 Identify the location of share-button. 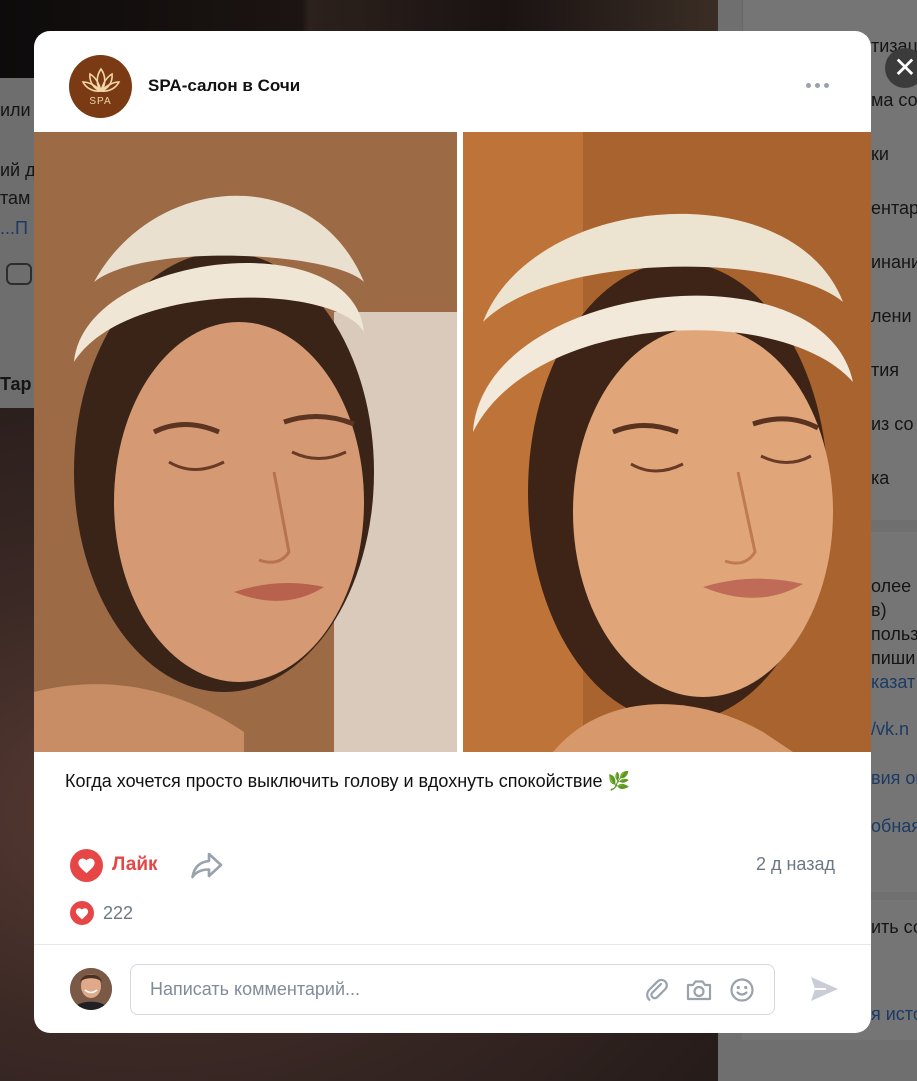
(207, 865).